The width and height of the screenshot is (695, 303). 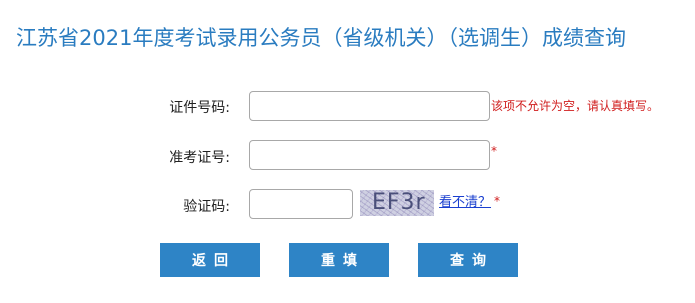 I want to click on captcha-image-text: EF3r, so click(x=399, y=202).